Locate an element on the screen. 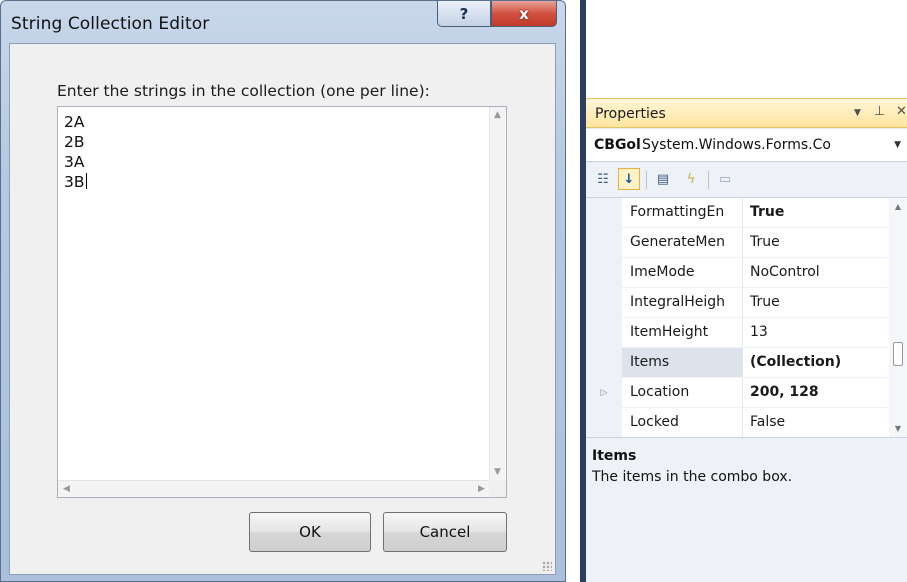  grid-vertical-scrollbar: ▲ ▼ is located at coordinates (898, 318).